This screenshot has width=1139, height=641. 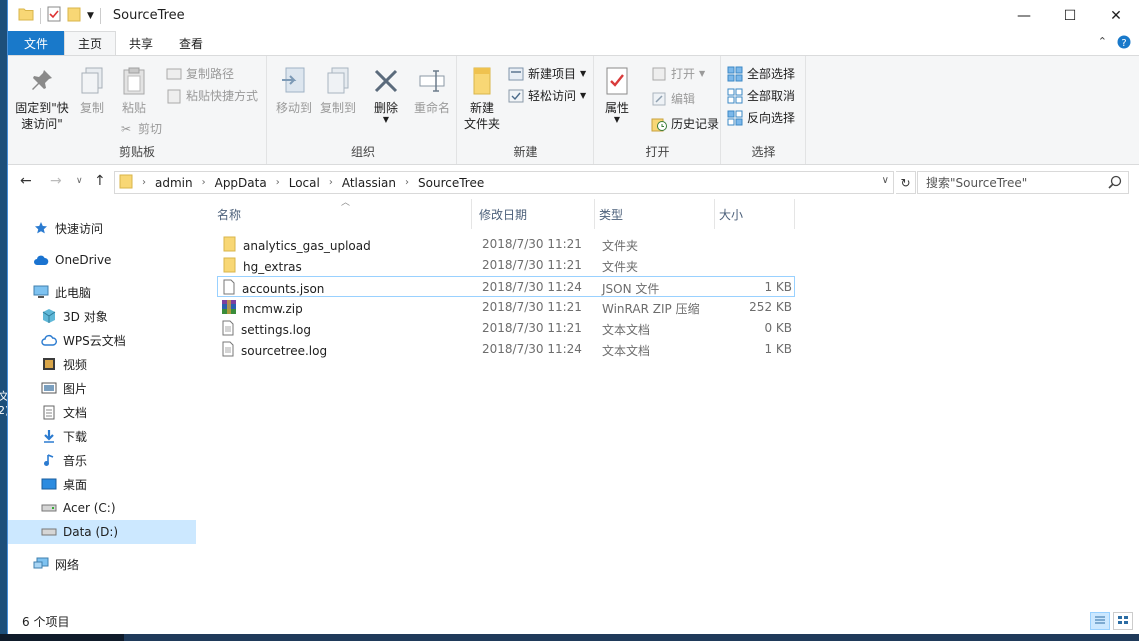 I want to click on copy-to-button: 复制到, so click(x=338, y=90).